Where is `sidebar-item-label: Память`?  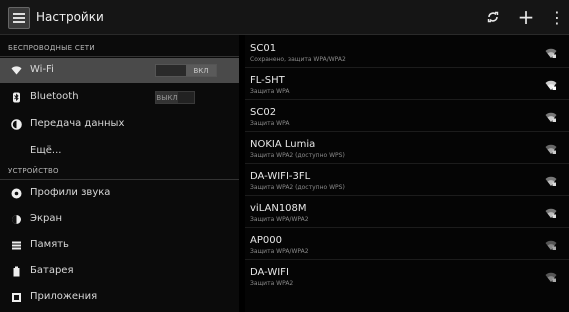 sidebar-item-label: Память is located at coordinates (49, 244).